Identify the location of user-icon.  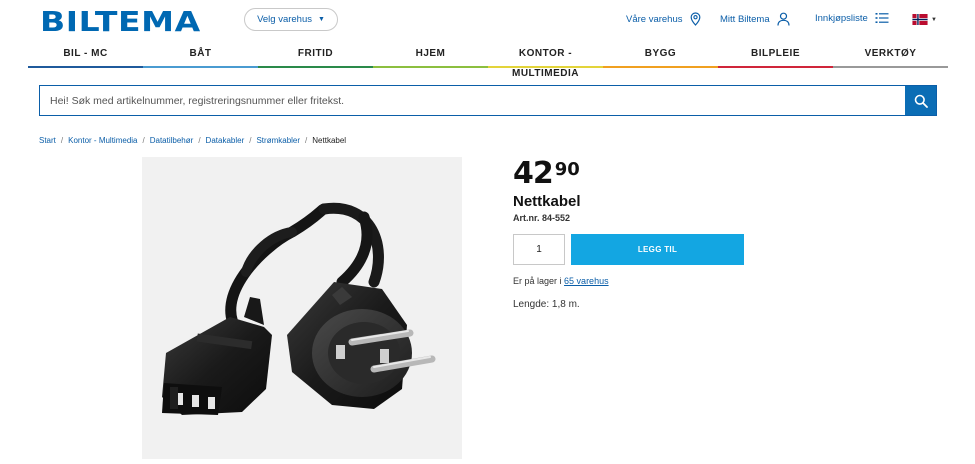
(783, 19).